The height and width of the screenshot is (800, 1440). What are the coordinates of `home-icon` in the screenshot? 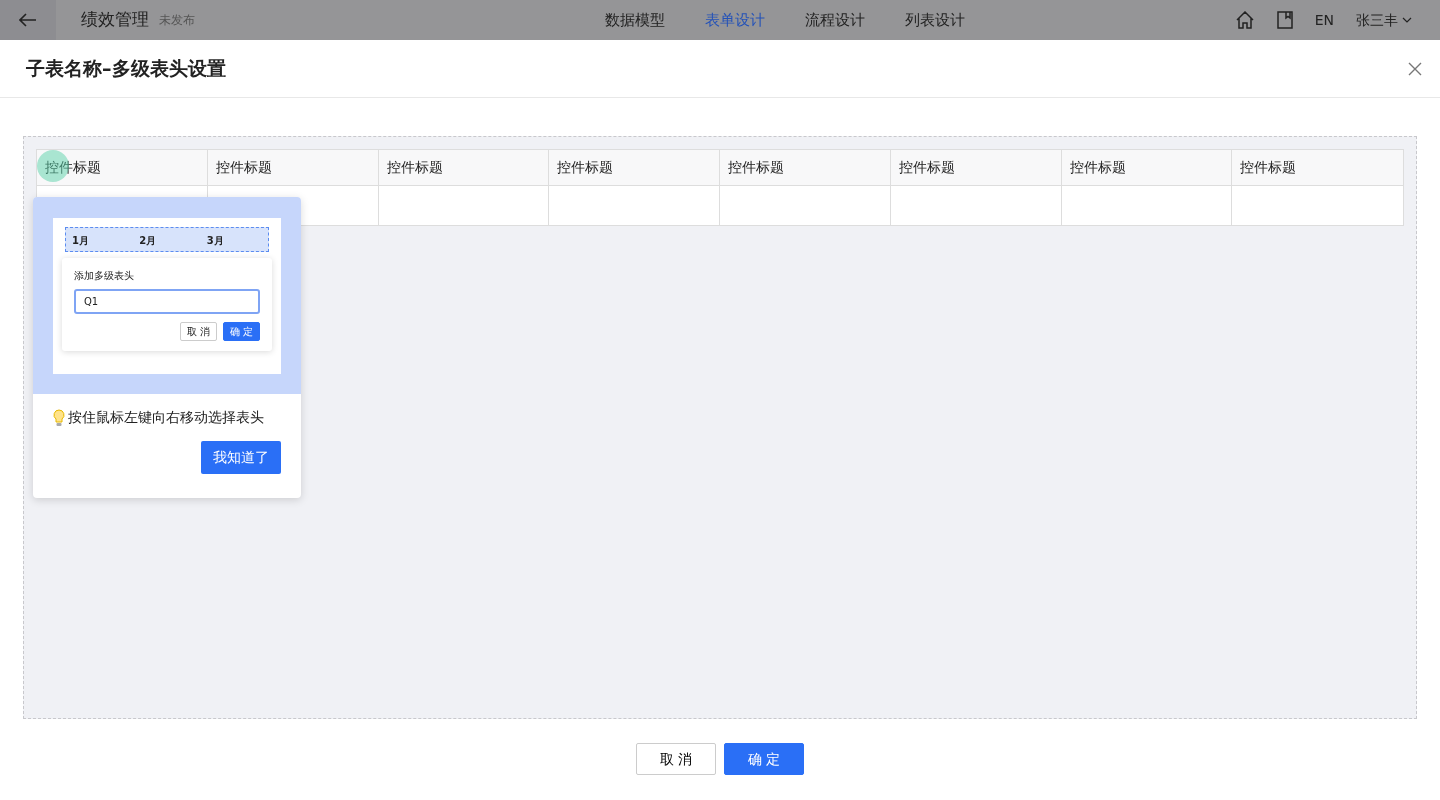 It's located at (1244, 20).